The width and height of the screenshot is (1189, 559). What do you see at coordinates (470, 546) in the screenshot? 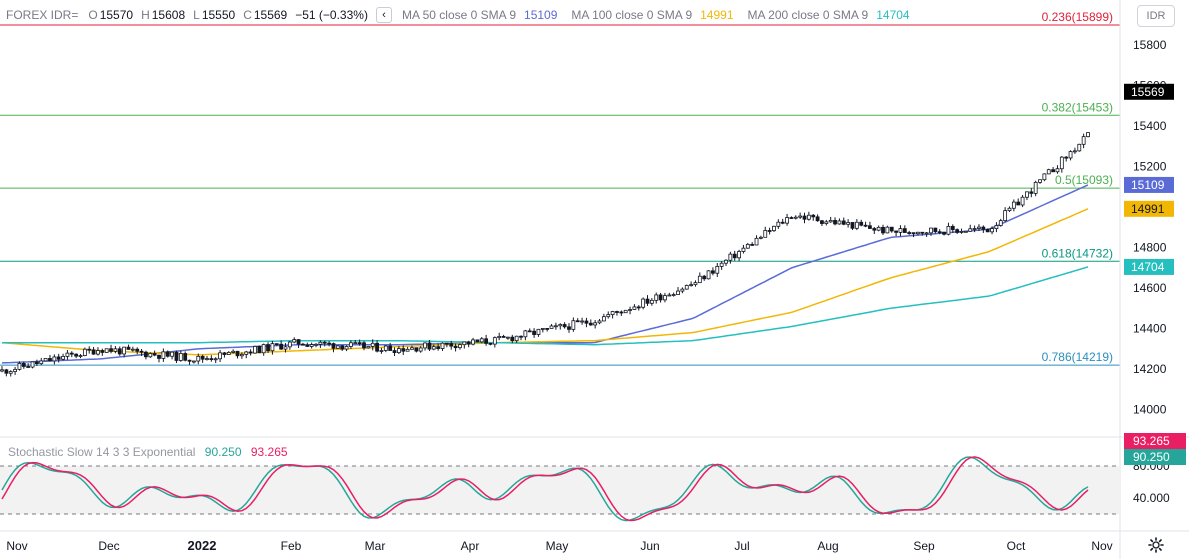
I see `time-tick-label: Apr` at bounding box center [470, 546].